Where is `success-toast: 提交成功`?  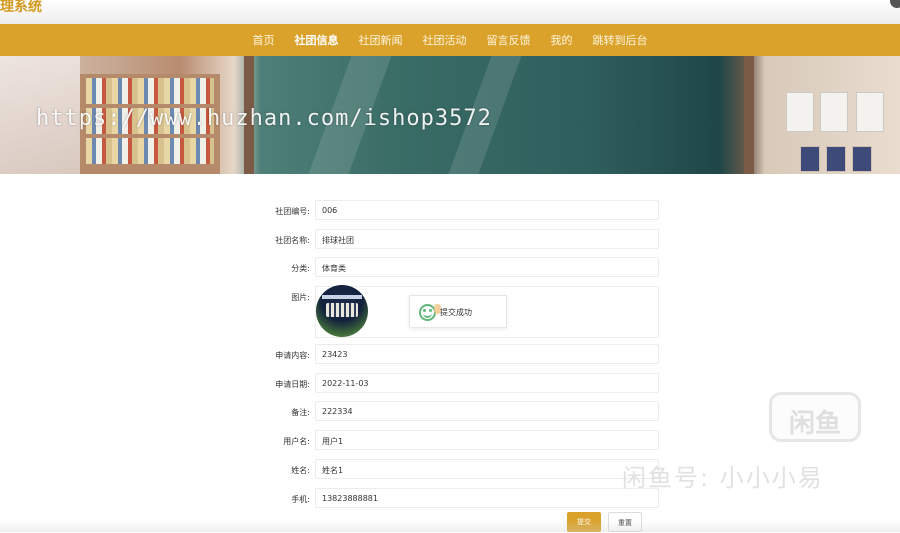
success-toast: 提交成功 is located at coordinates (458, 311).